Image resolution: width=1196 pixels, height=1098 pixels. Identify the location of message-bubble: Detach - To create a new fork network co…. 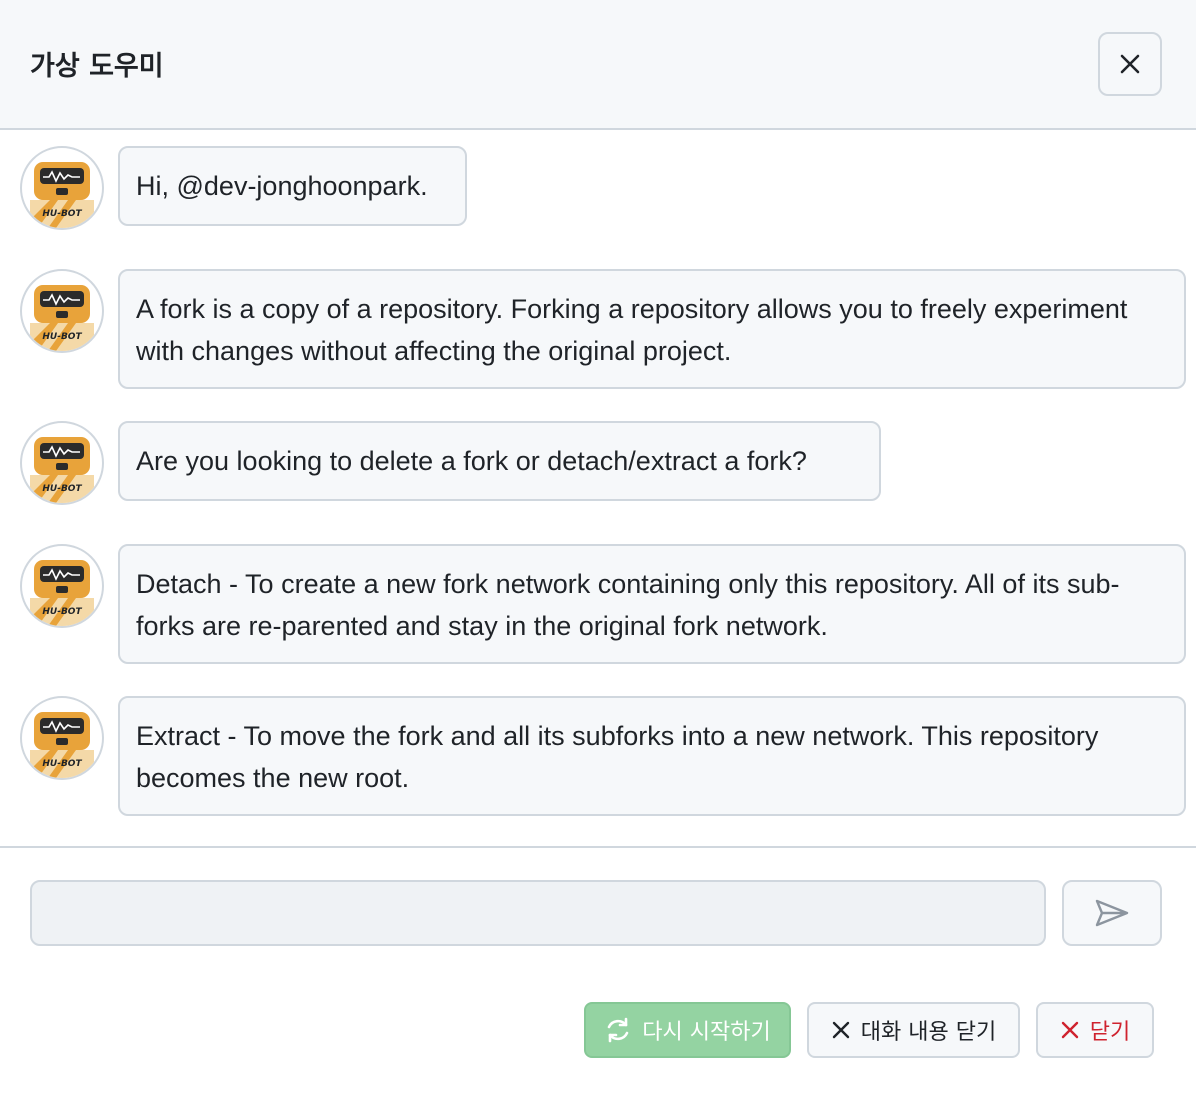
(652, 604).